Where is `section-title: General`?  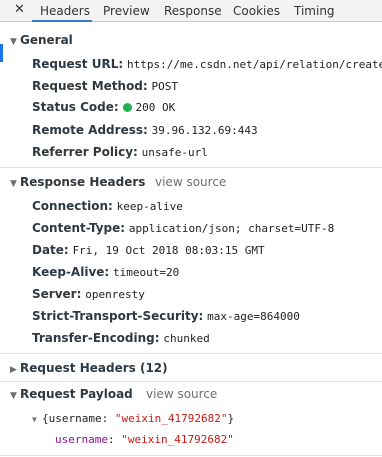 section-title: General is located at coordinates (46, 40).